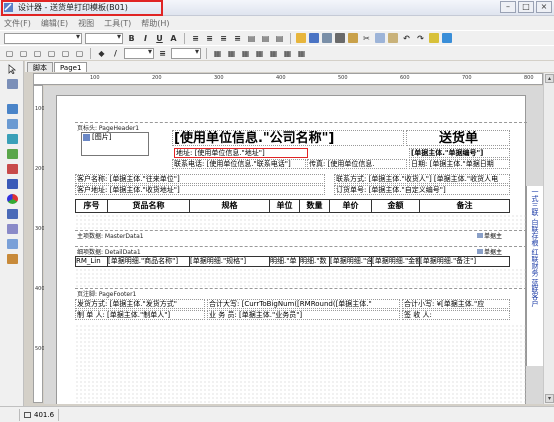  Describe the element at coordinates (12, 259) in the screenshot. I see `ole-tool-icon` at that location.